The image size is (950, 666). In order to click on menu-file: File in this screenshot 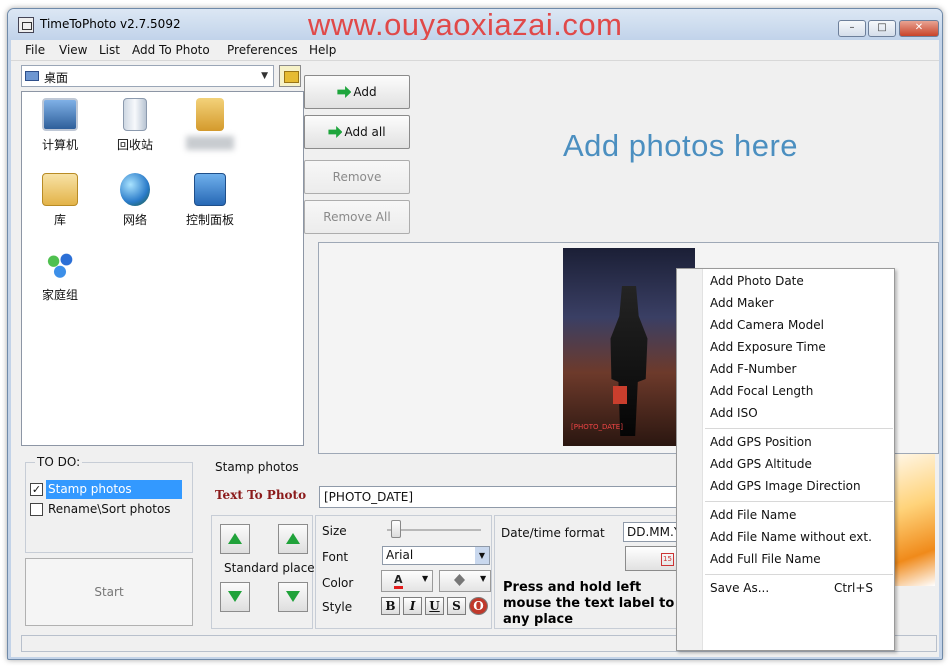, I will do `click(35, 50)`.